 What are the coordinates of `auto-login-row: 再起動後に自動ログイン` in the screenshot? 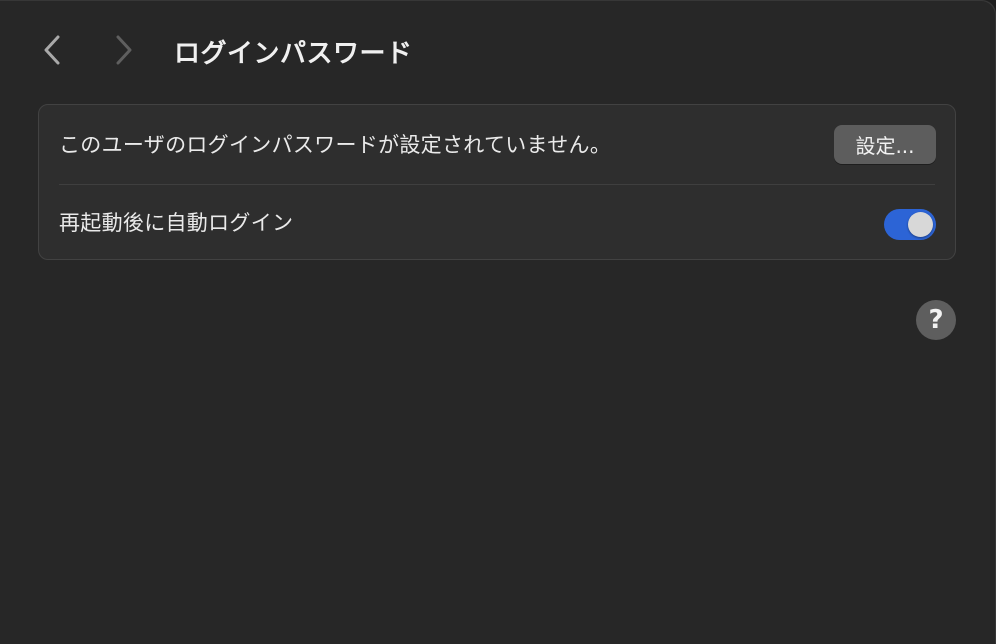 It's located at (497, 222).